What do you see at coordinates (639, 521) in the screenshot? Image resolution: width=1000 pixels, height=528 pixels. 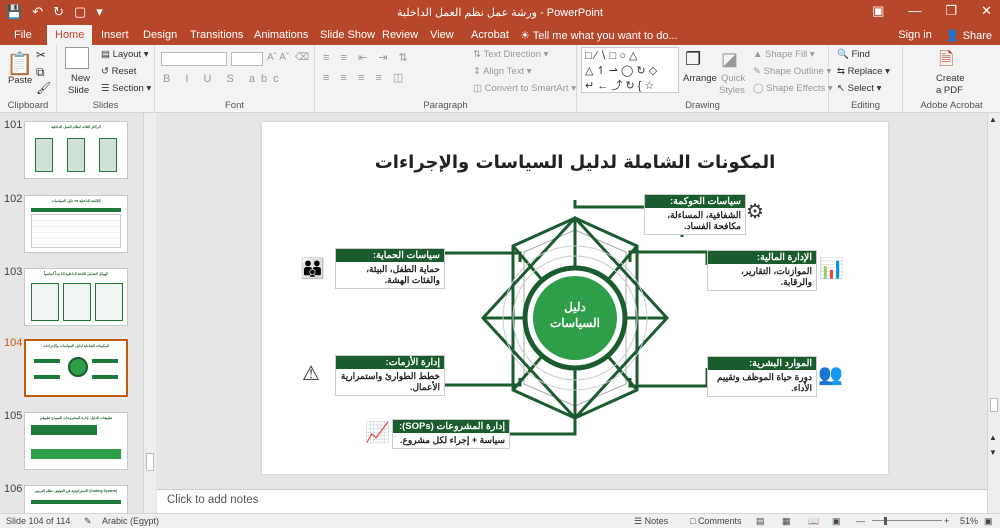 I see `notes-icon: ☰` at bounding box center [639, 521].